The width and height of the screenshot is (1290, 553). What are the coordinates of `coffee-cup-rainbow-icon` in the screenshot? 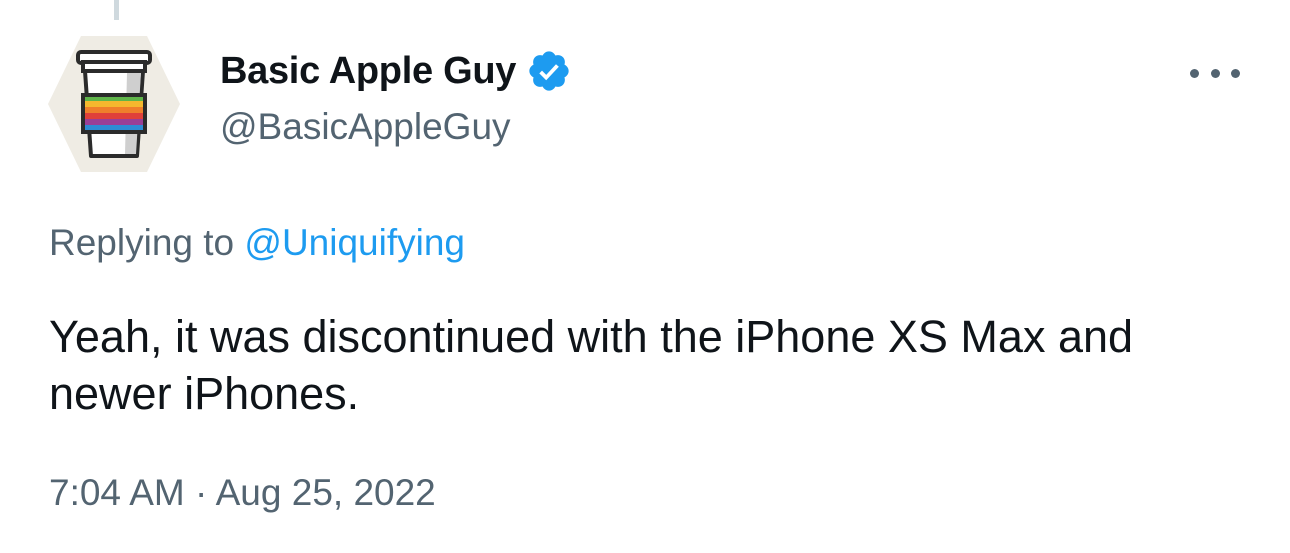 It's located at (114, 104).